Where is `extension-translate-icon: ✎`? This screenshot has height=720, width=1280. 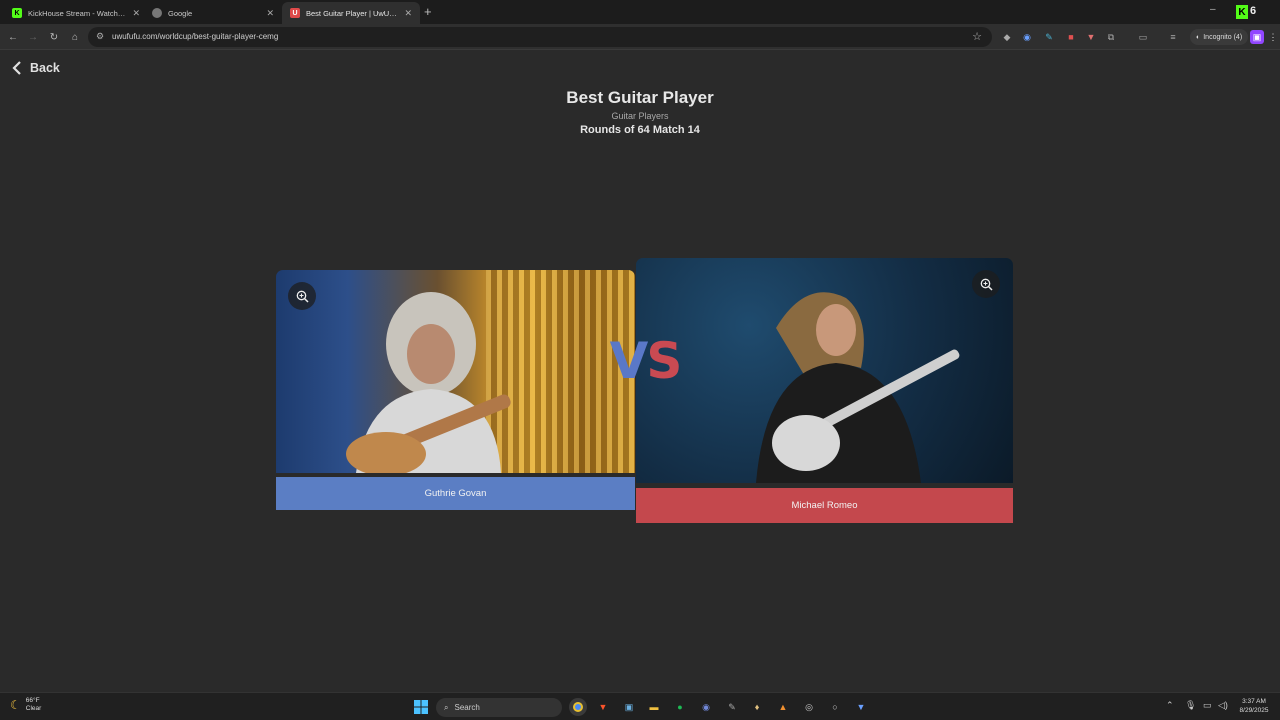 extension-translate-icon: ✎ is located at coordinates (1049, 37).